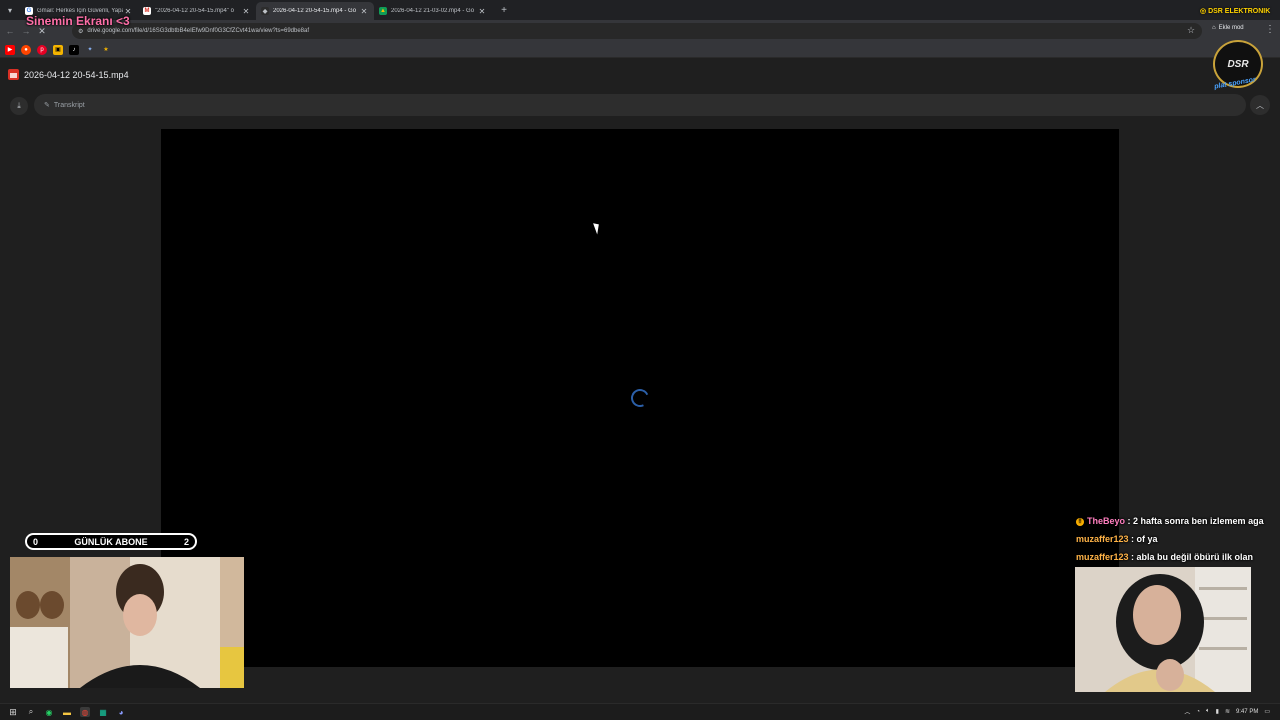 The image size is (1280, 720). What do you see at coordinates (10, 10) in the screenshot?
I see `tab-search-icon: ▾` at bounding box center [10, 10].